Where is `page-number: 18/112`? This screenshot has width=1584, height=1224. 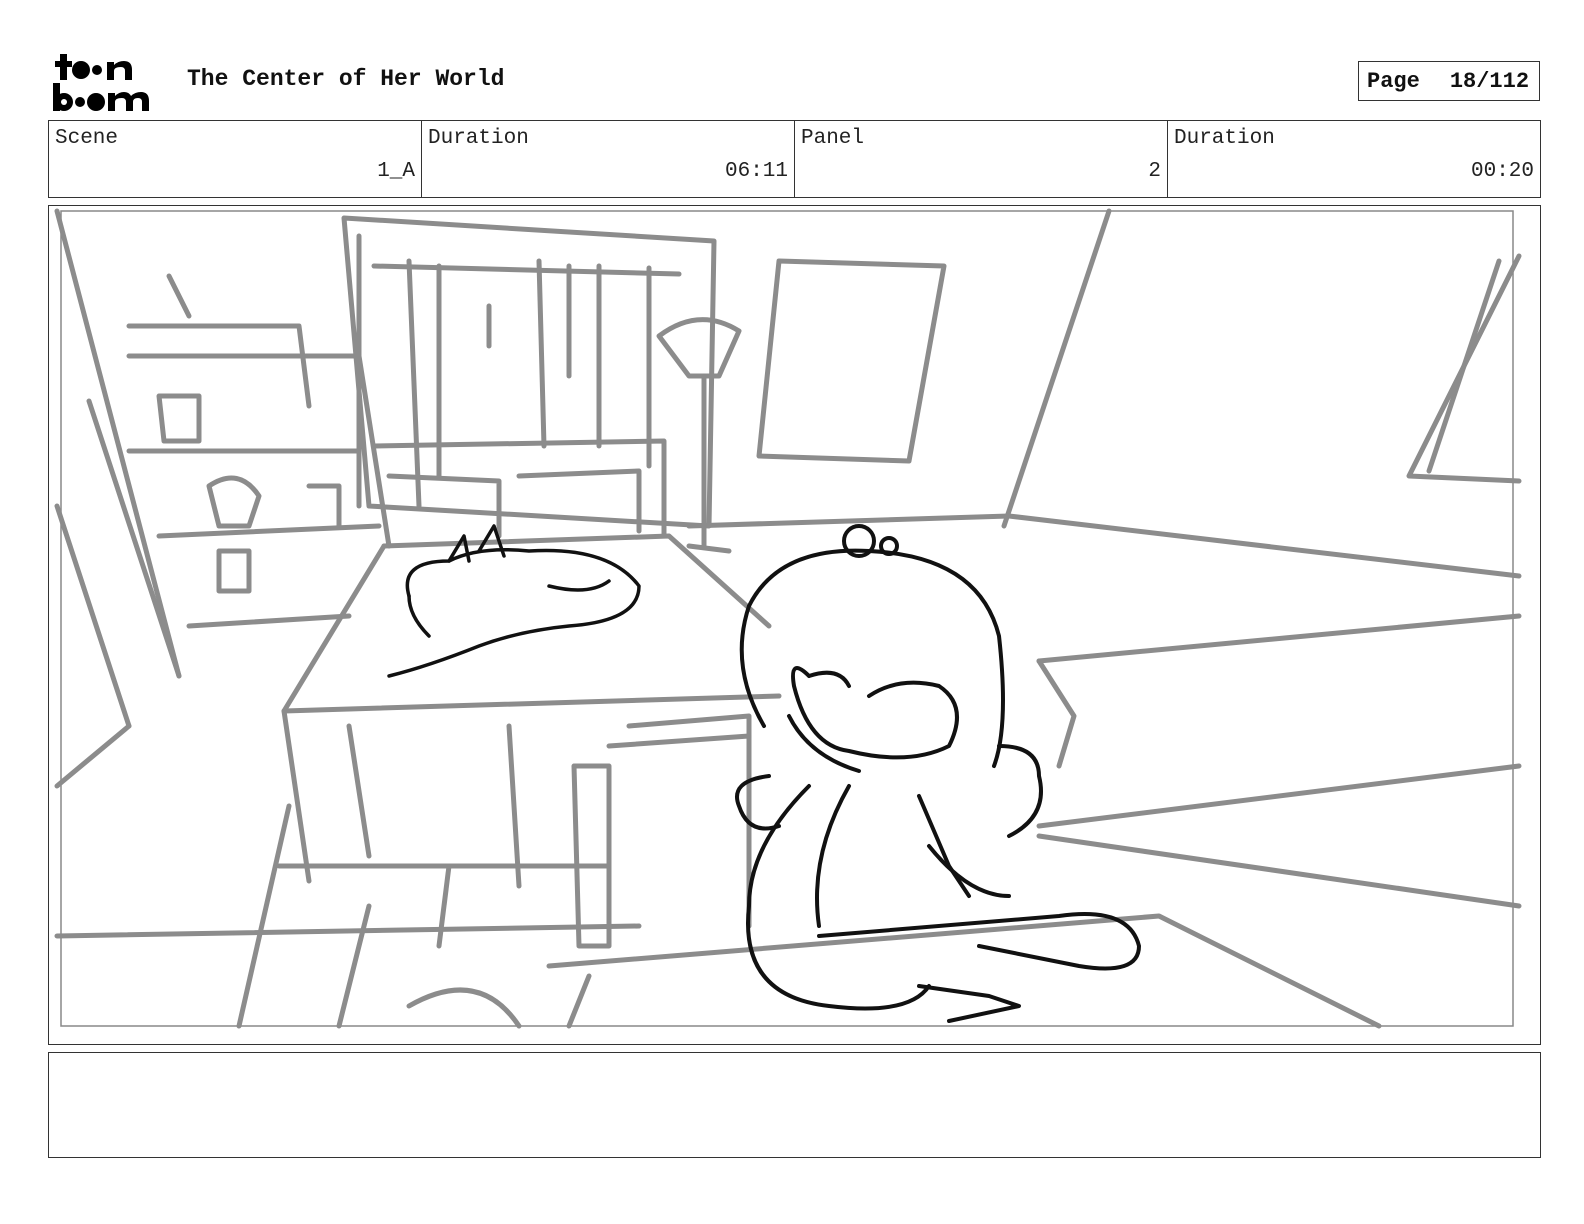 page-number: 18/112 is located at coordinates (1489, 81).